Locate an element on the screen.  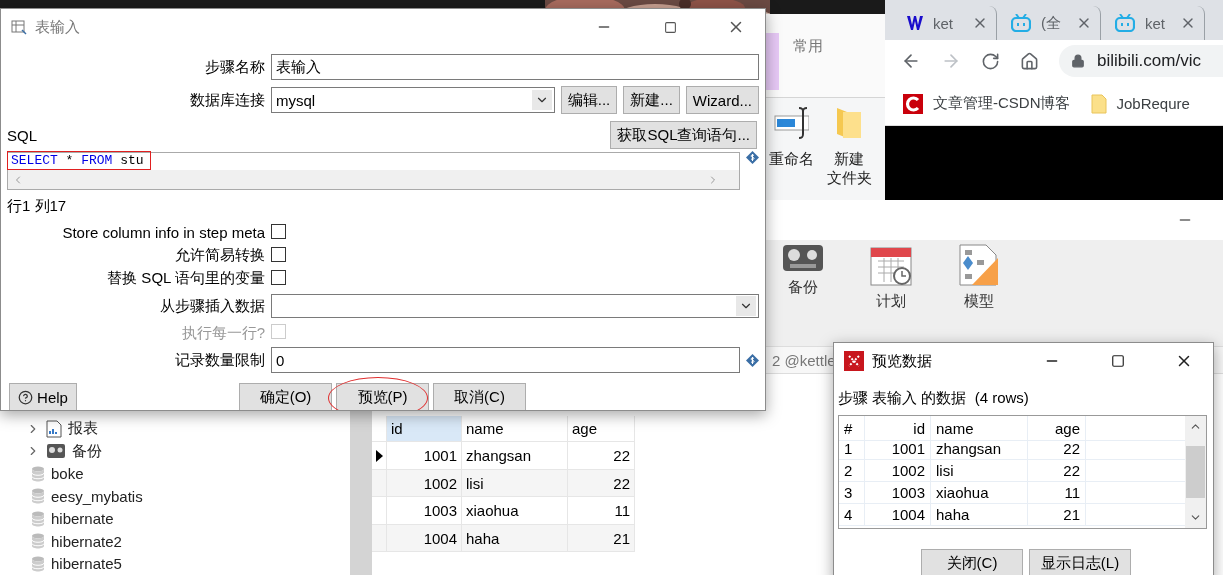
ribbon-label: 重命名 is located at coordinates (791, 159).